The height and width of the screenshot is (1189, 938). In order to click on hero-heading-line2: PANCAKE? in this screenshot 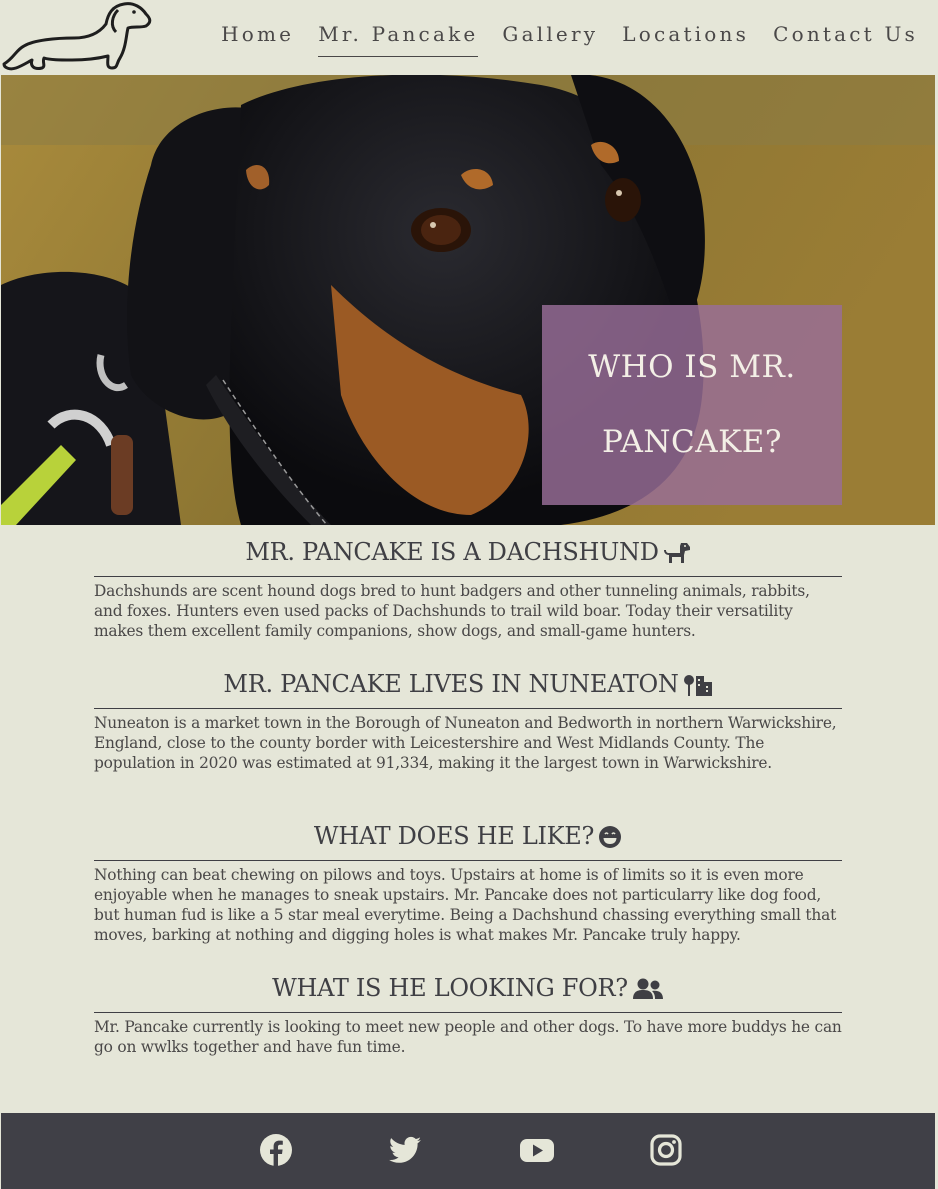, I will do `click(692, 442)`.